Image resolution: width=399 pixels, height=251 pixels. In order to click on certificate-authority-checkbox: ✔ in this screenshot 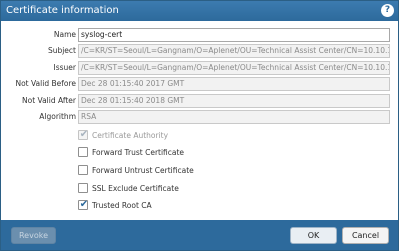, I will do `click(83, 134)`.